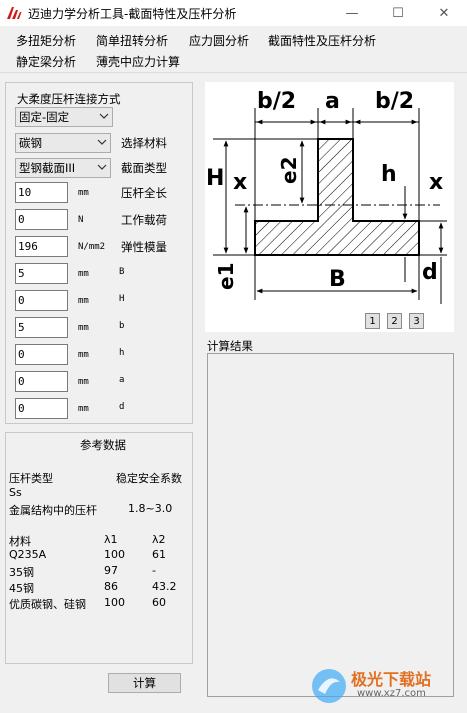  What do you see at coordinates (41, 327) in the screenshot?
I see `dim-b-input: 5` at bounding box center [41, 327].